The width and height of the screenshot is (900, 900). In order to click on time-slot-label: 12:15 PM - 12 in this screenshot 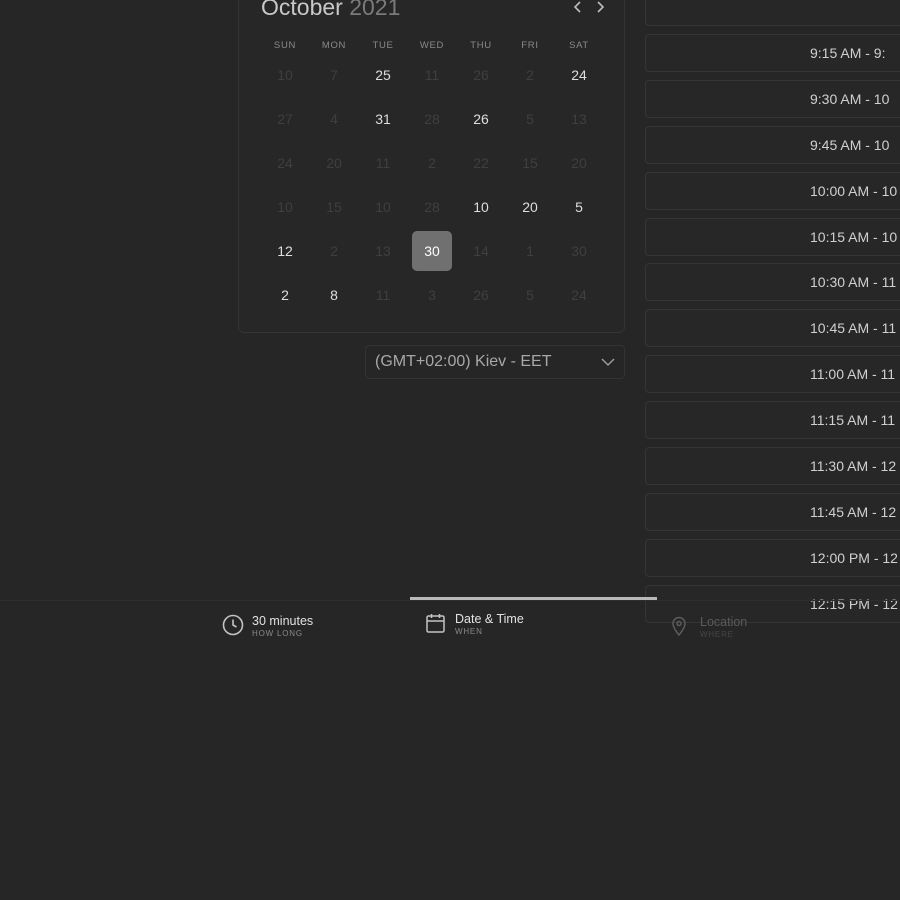, I will do `click(854, 603)`.